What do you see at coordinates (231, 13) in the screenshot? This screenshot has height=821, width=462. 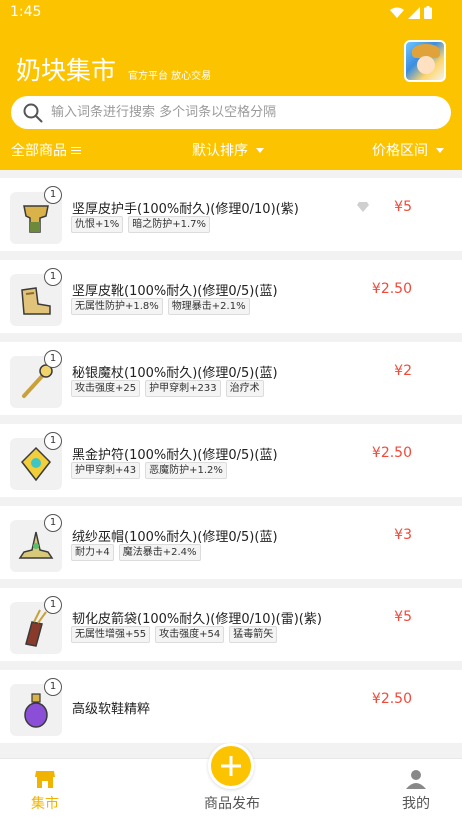 I see `status-bar: 1:45` at bounding box center [231, 13].